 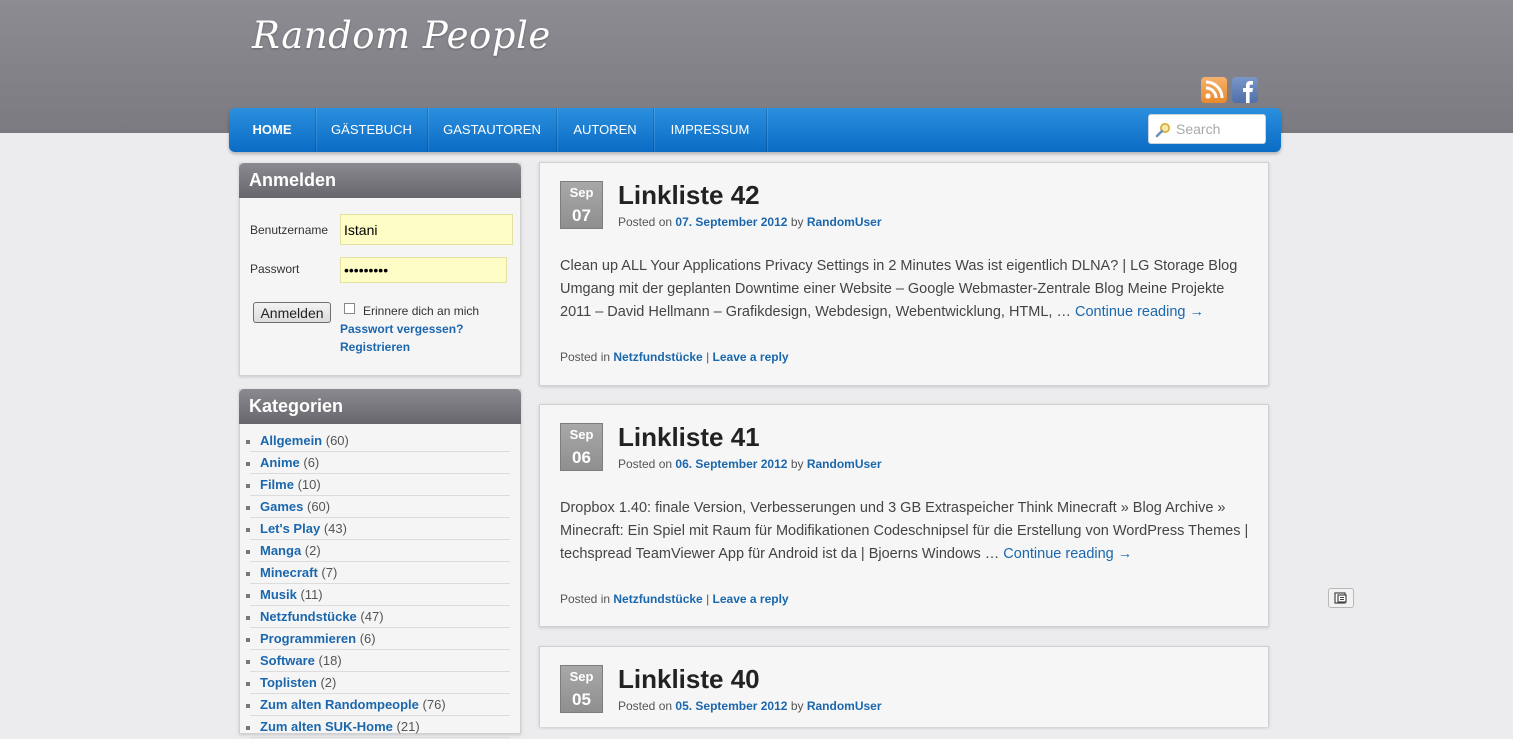 What do you see at coordinates (401, 35) in the screenshot?
I see `site-title: Random People` at bounding box center [401, 35].